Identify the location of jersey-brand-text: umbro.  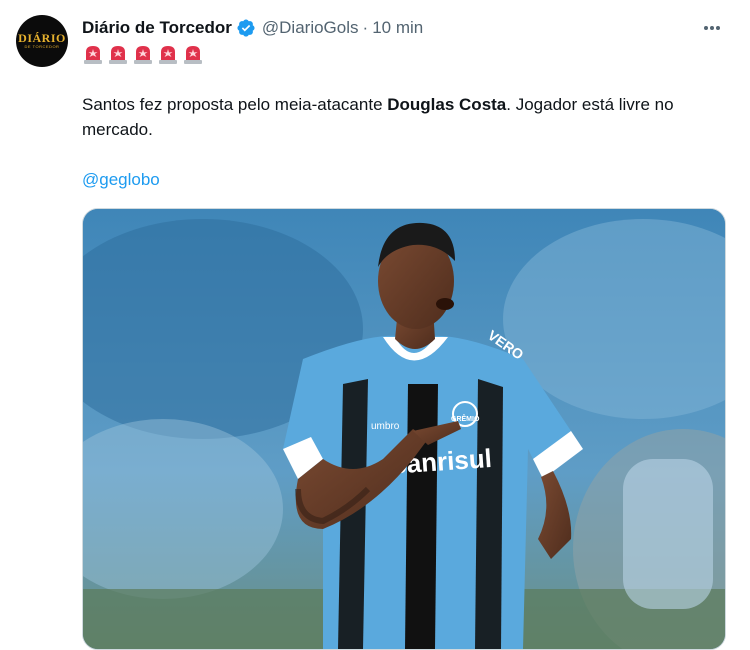
(385, 426).